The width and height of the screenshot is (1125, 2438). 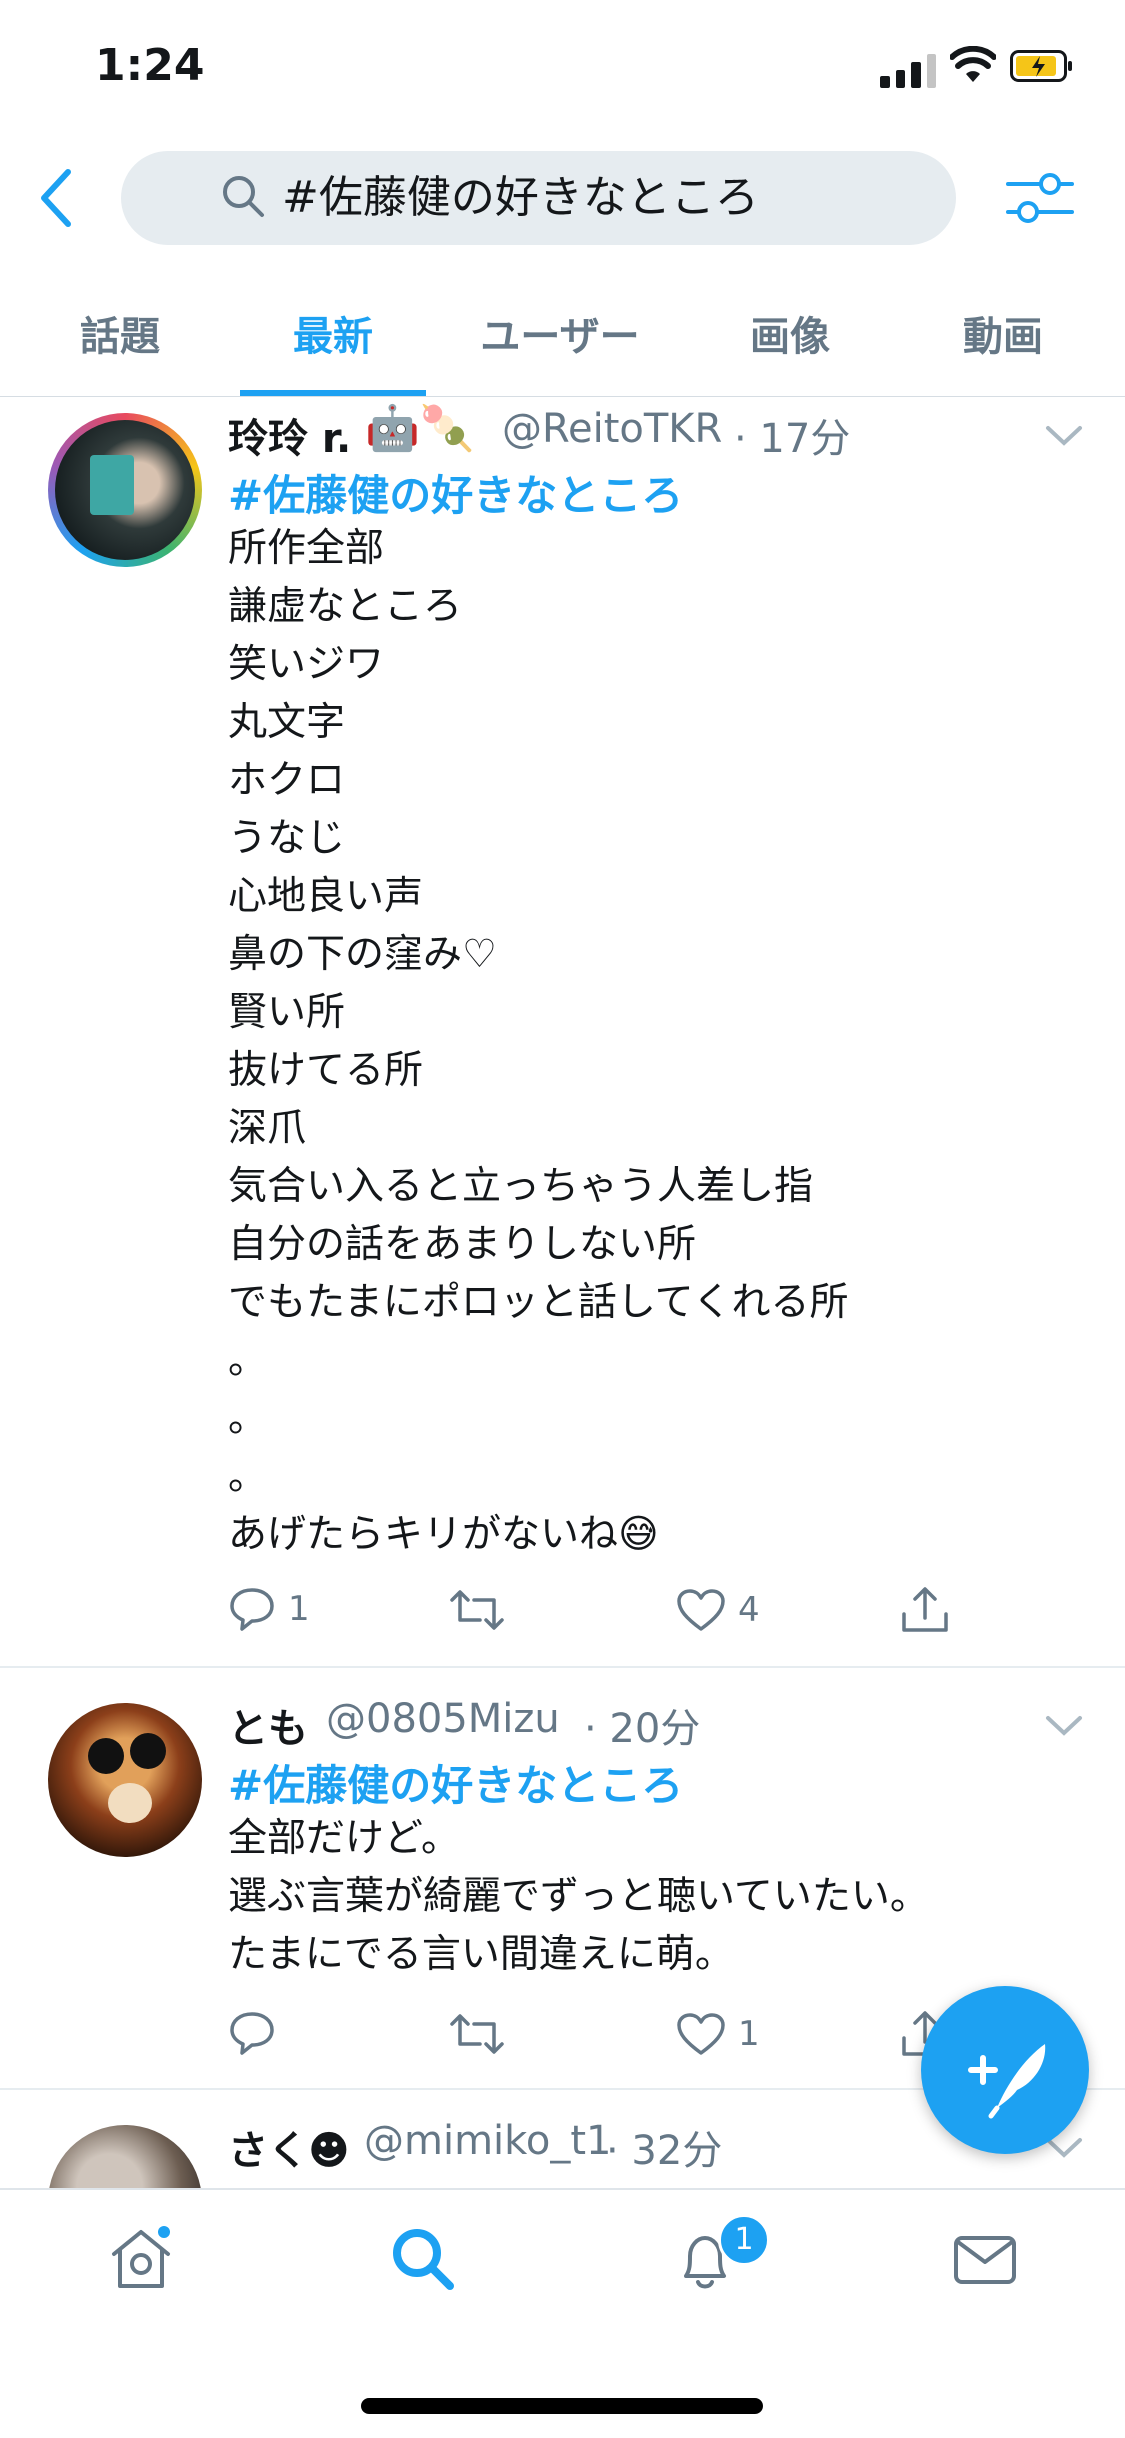 What do you see at coordinates (344, 1838) in the screenshot?
I see `tweet-line: 全部だけど。` at bounding box center [344, 1838].